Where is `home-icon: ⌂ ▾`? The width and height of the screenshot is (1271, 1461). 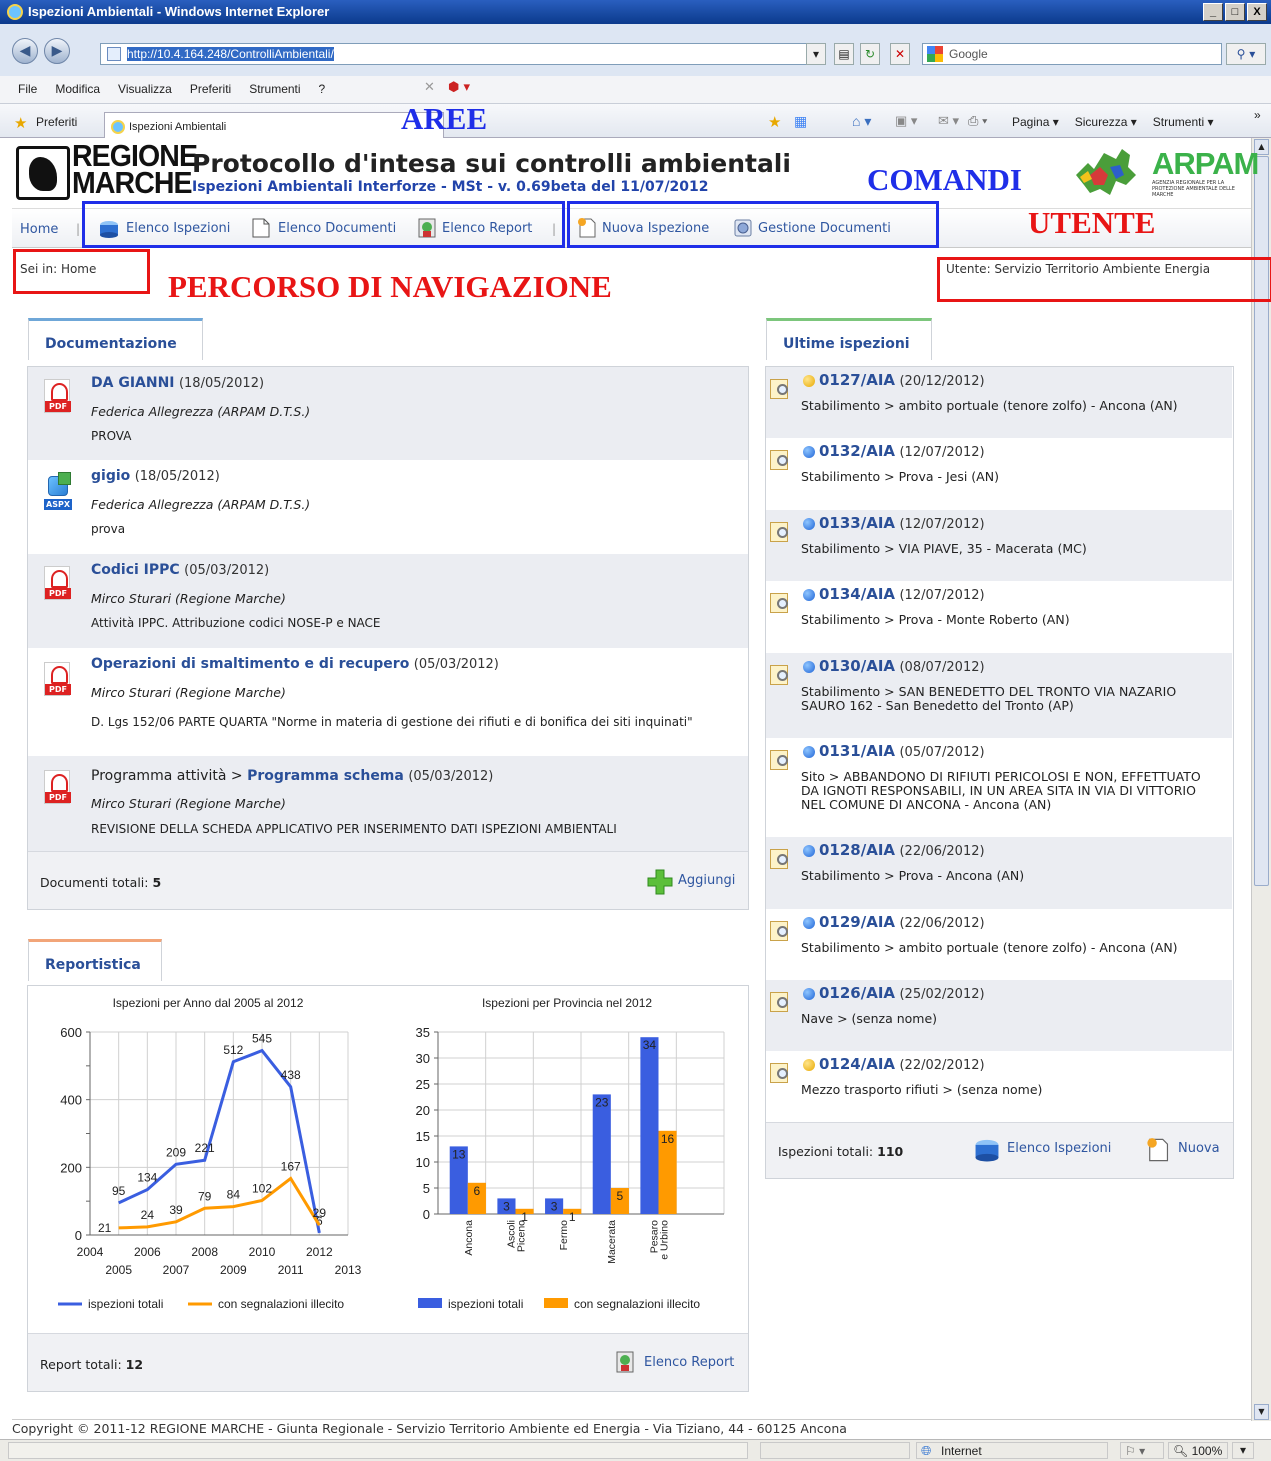 home-icon: ⌂ ▾ is located at coordinates (861, 121).